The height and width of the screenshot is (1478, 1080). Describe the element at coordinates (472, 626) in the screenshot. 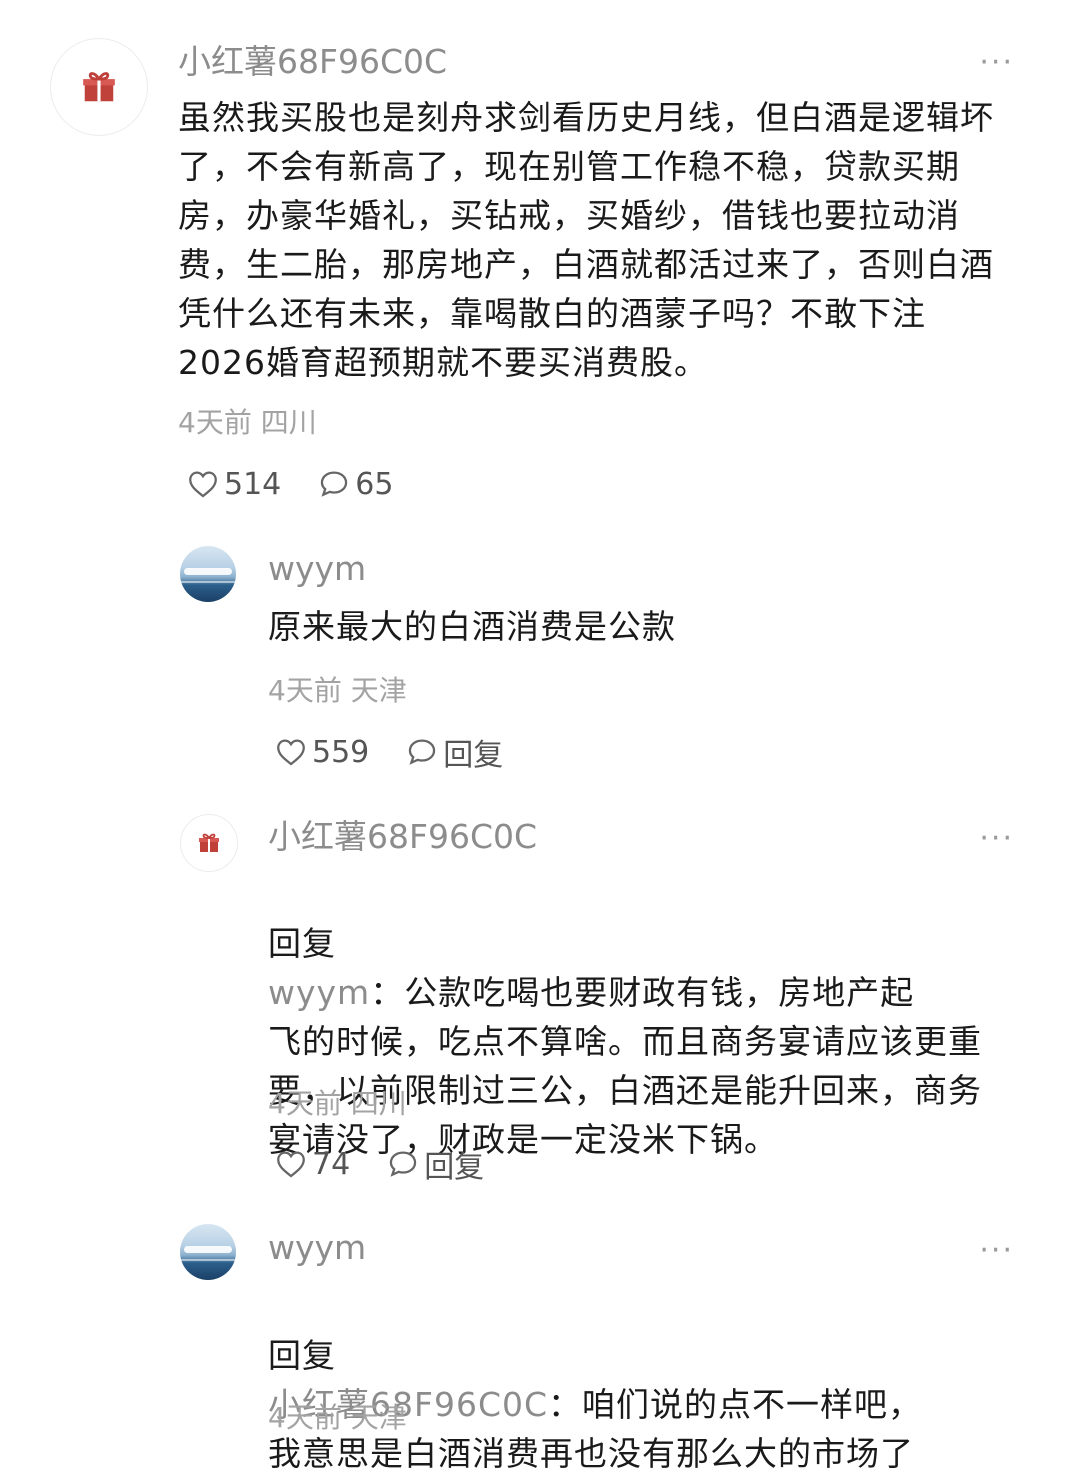

I see `comment-text: 原来最大的白酒消费是公款` at that location.